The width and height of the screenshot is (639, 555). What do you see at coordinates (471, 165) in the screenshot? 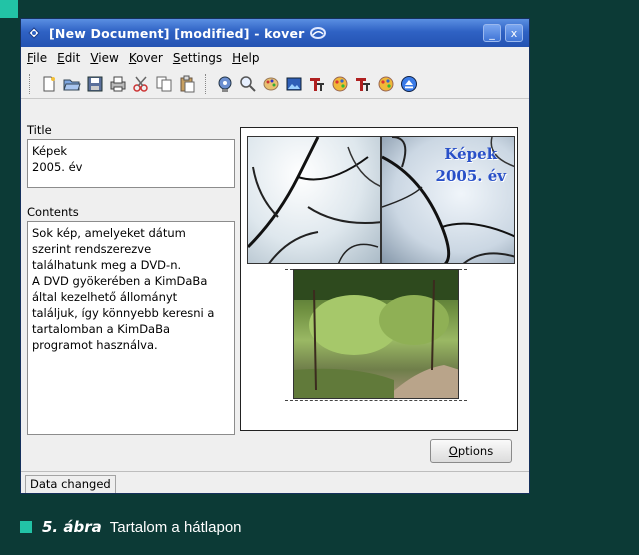
I see `front-cover-title: Képek 2005. év` at bounding box center [471, 165].